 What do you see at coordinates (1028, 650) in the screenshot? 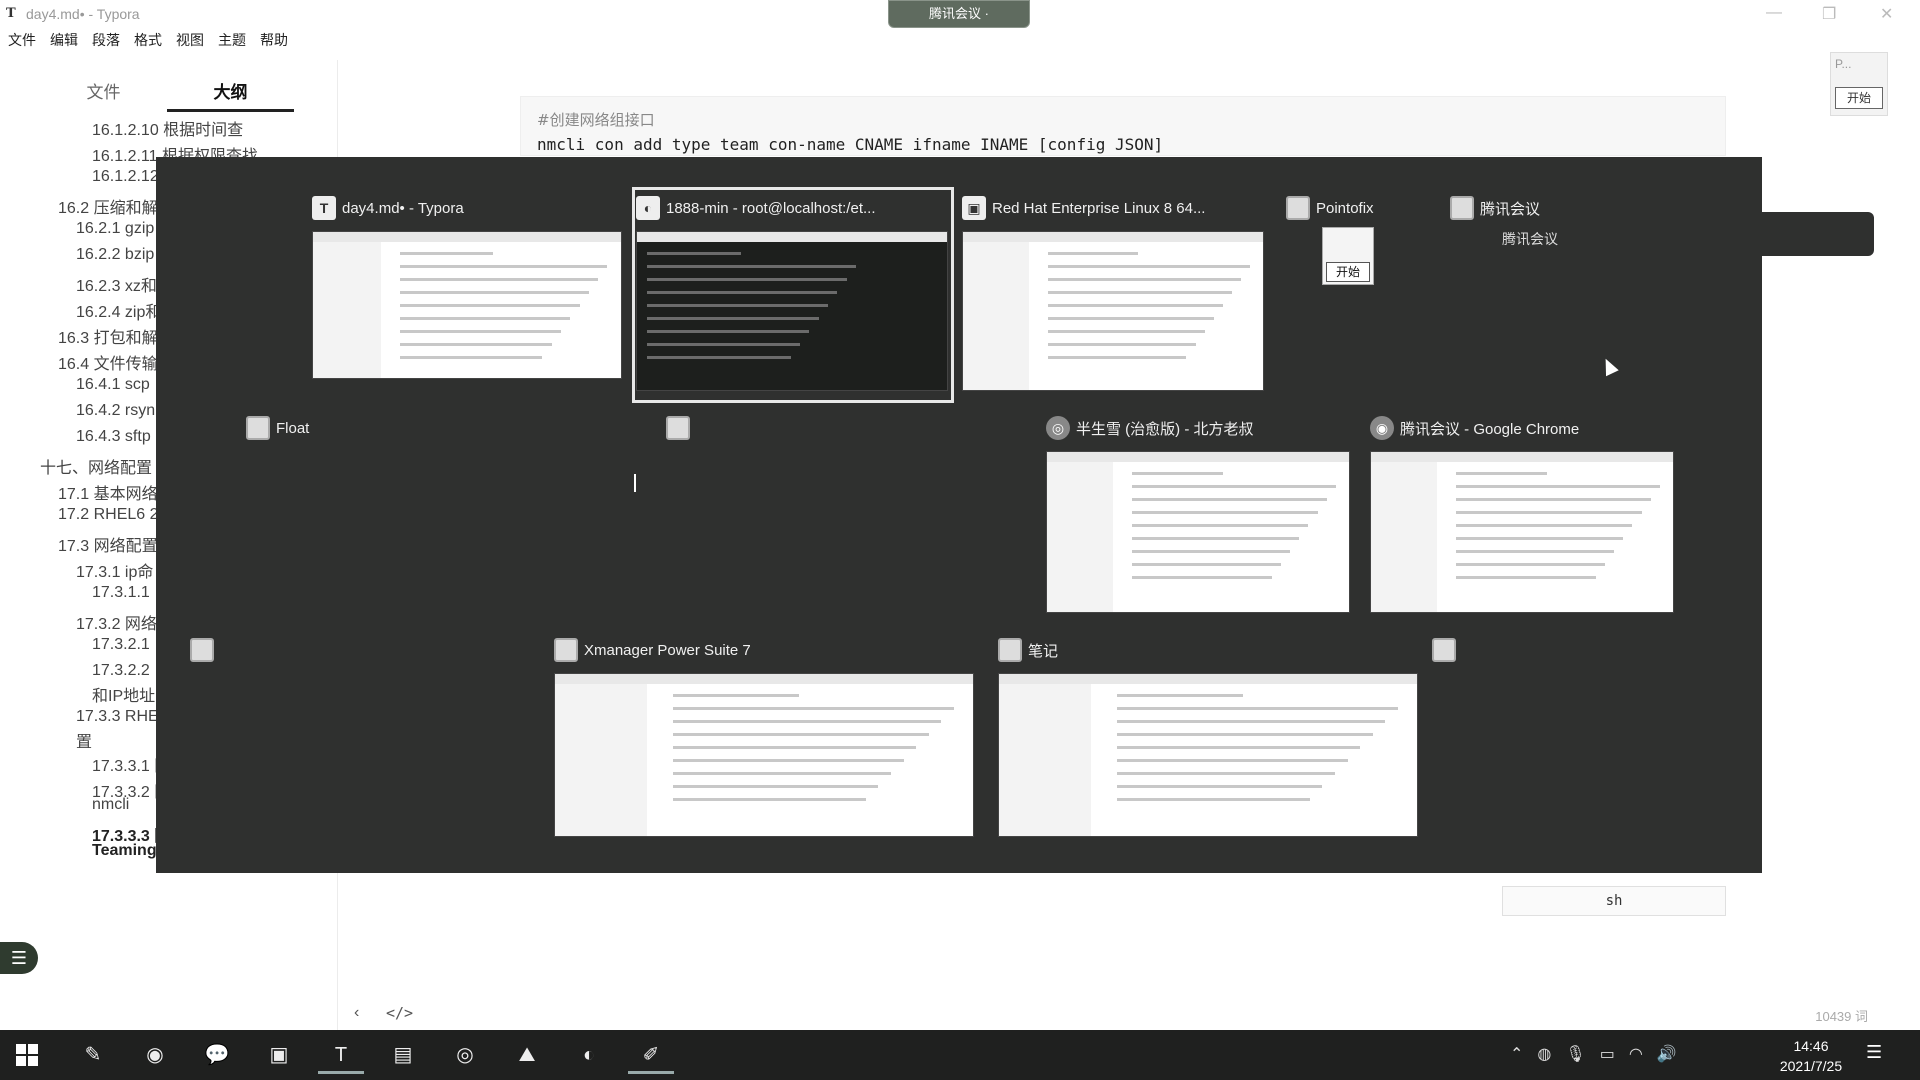
I see `task-window-header: 笔记` at bounding box center [1028, 650].